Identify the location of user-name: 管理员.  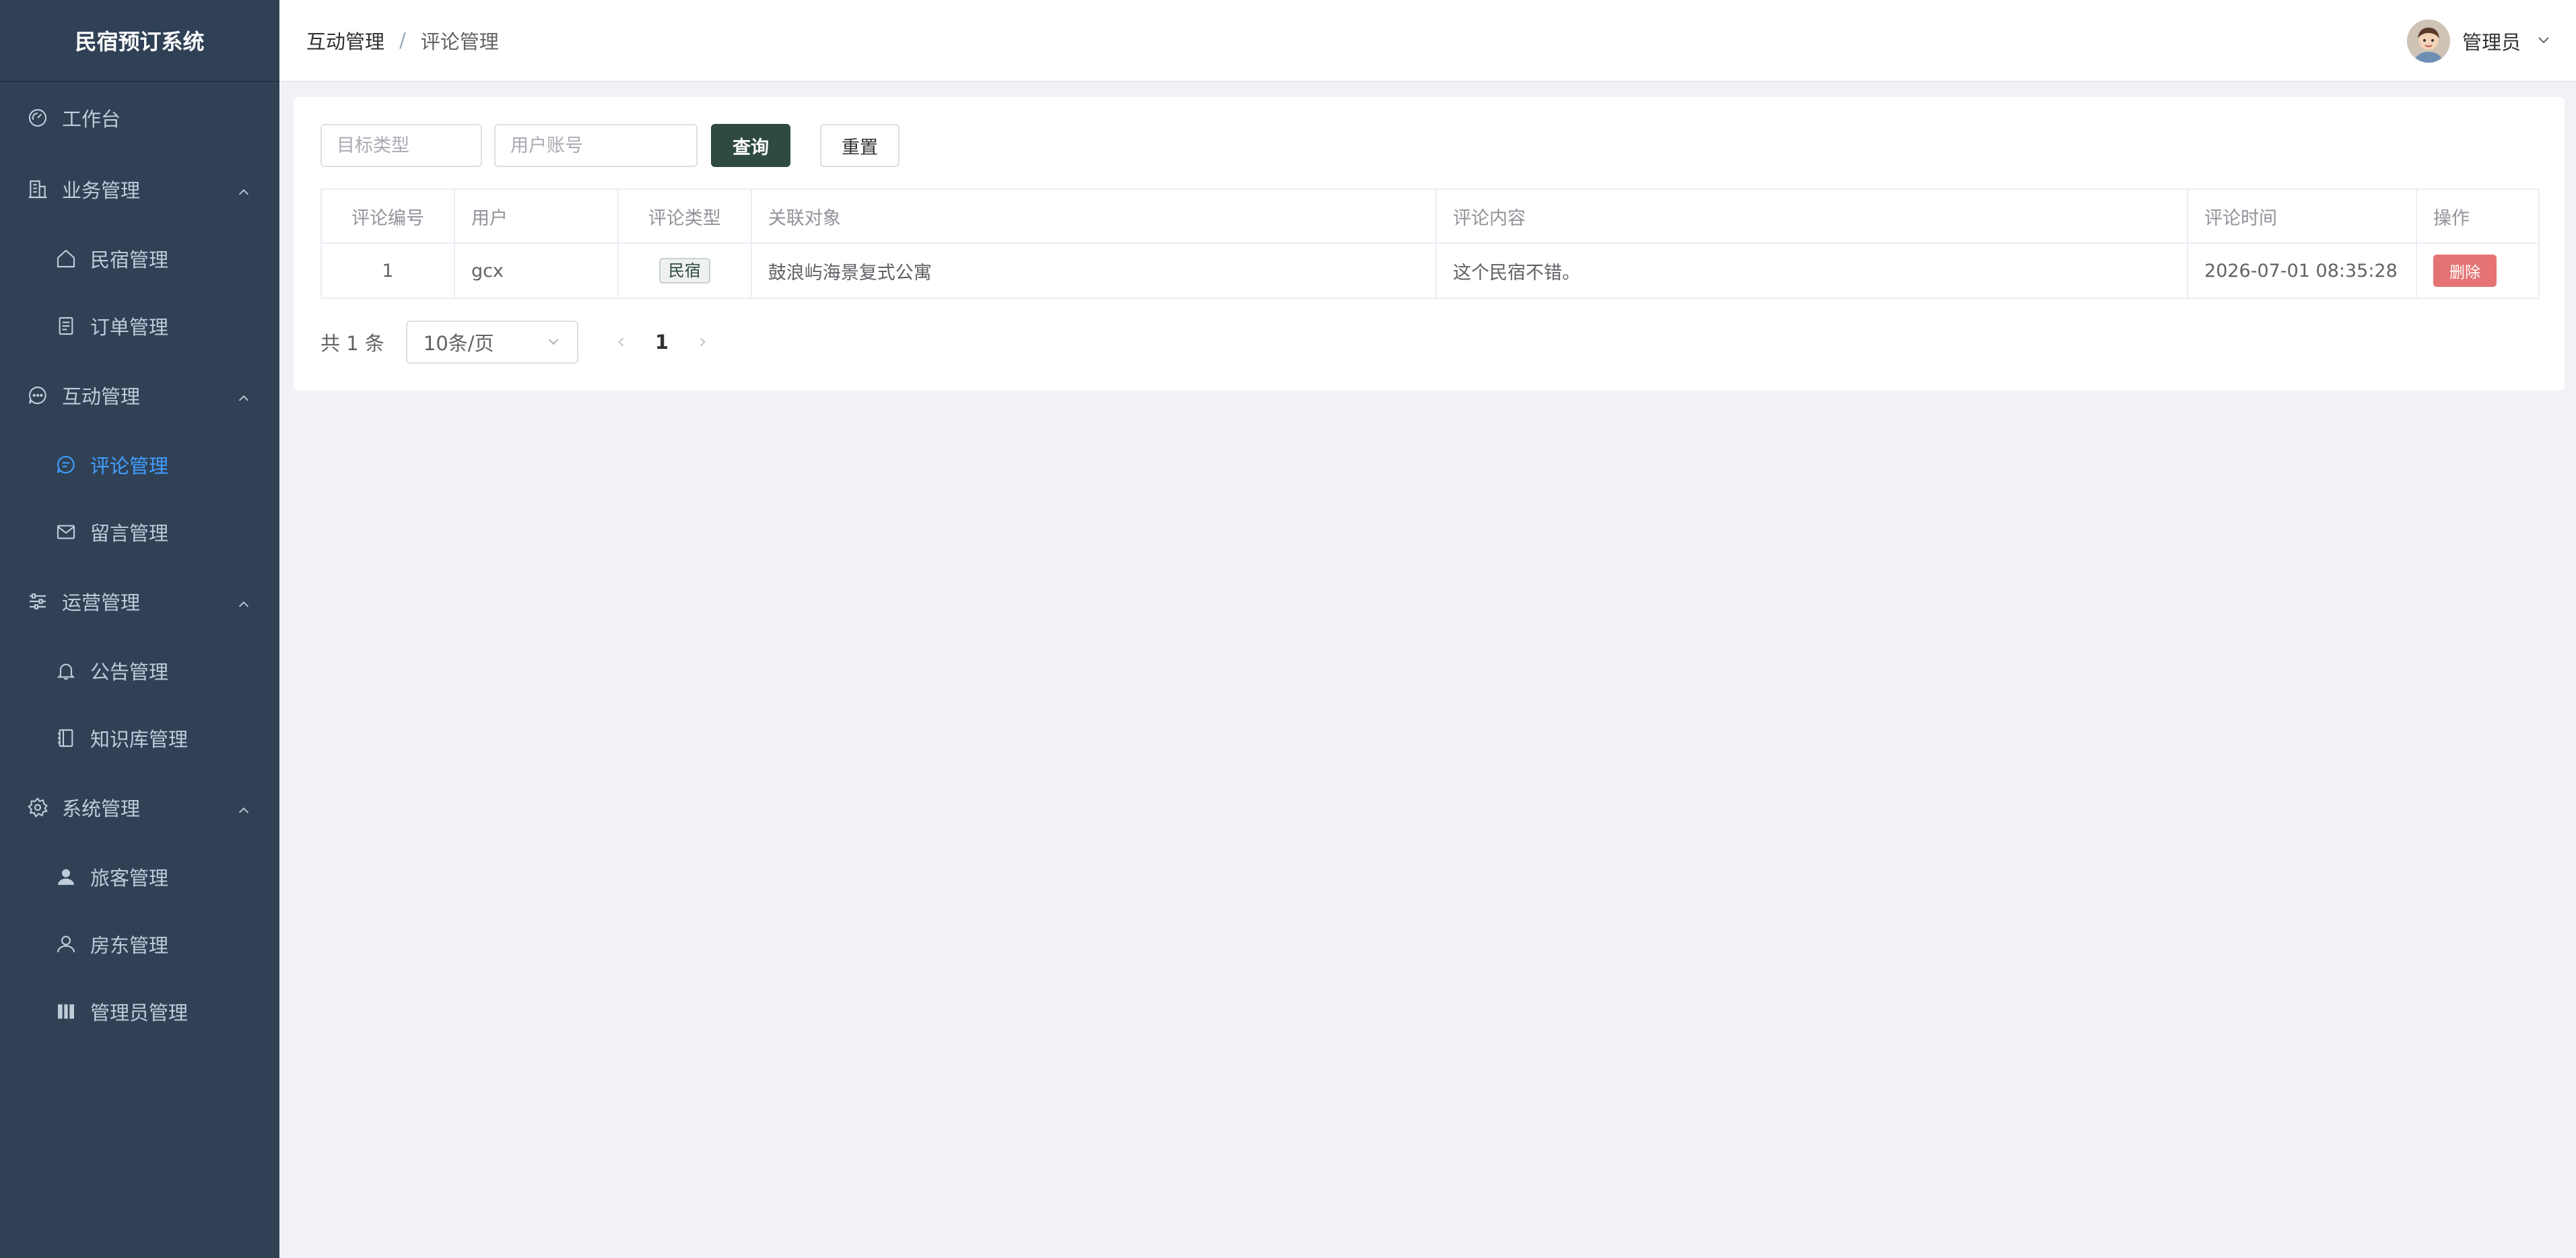
(2491, 41).